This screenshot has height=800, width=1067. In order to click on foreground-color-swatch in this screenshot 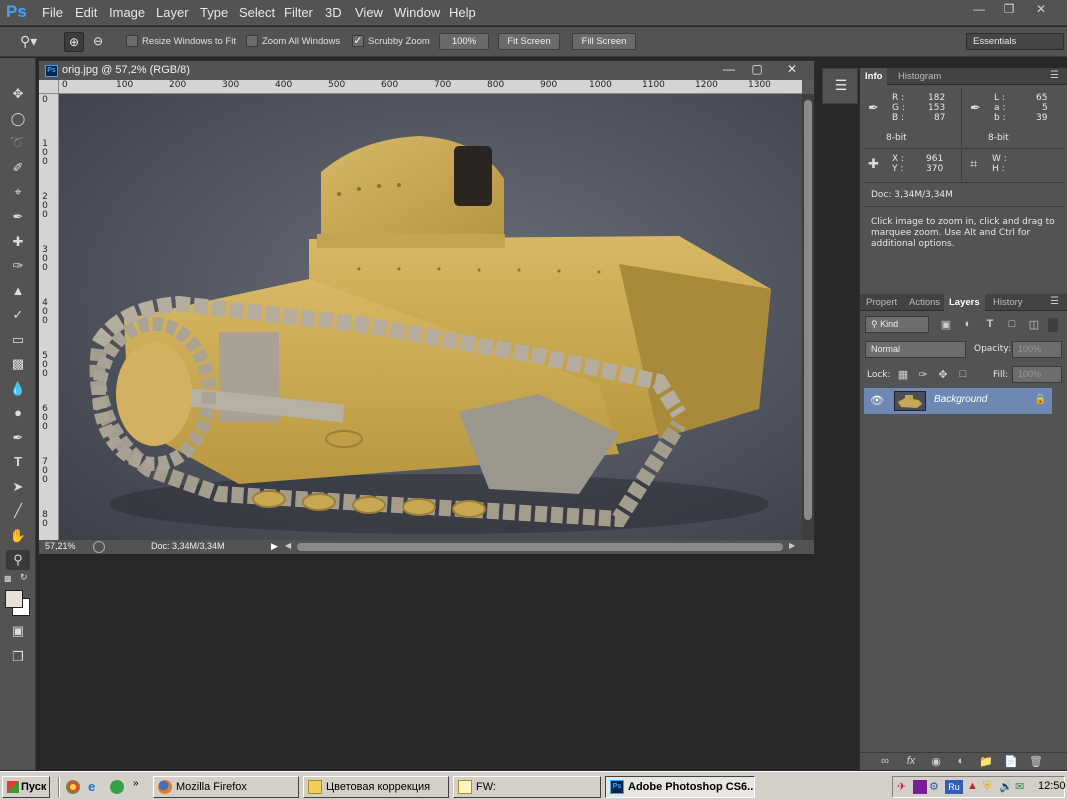, I will do `click(14, 599)`.